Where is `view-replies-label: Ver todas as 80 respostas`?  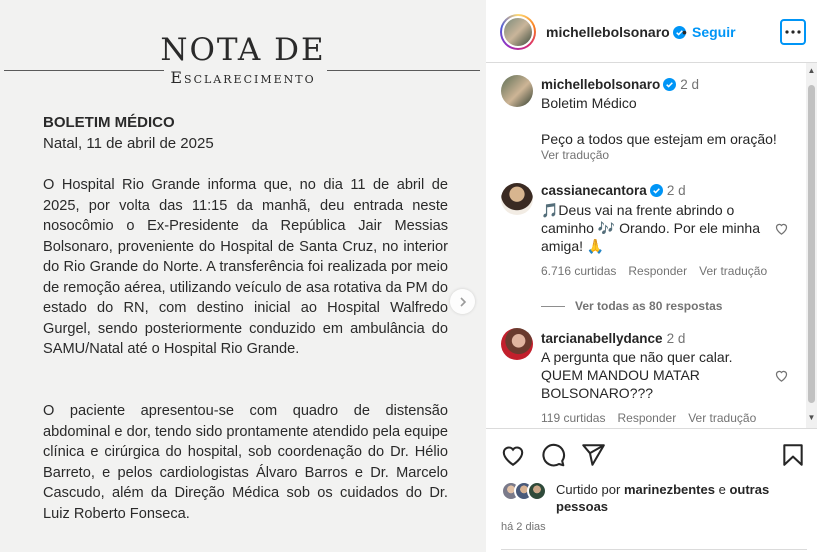
view-replies-label: Ver todas as 80 respostas is located at coordinates (648, 306).